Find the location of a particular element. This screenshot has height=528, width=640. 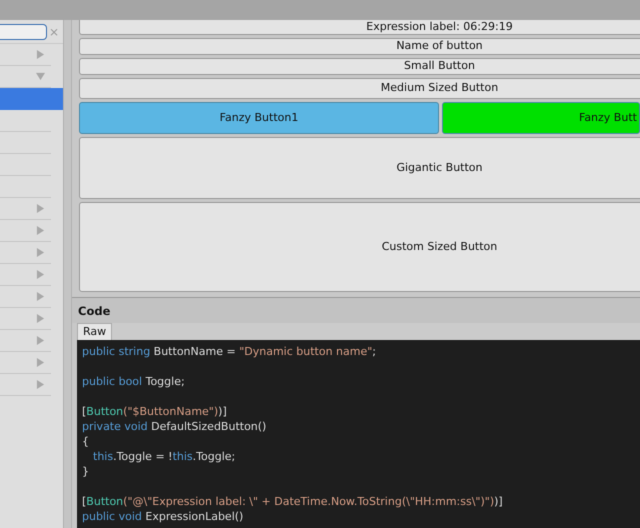

preview-button: Gigantic Button is located at coordinates (359, 168).